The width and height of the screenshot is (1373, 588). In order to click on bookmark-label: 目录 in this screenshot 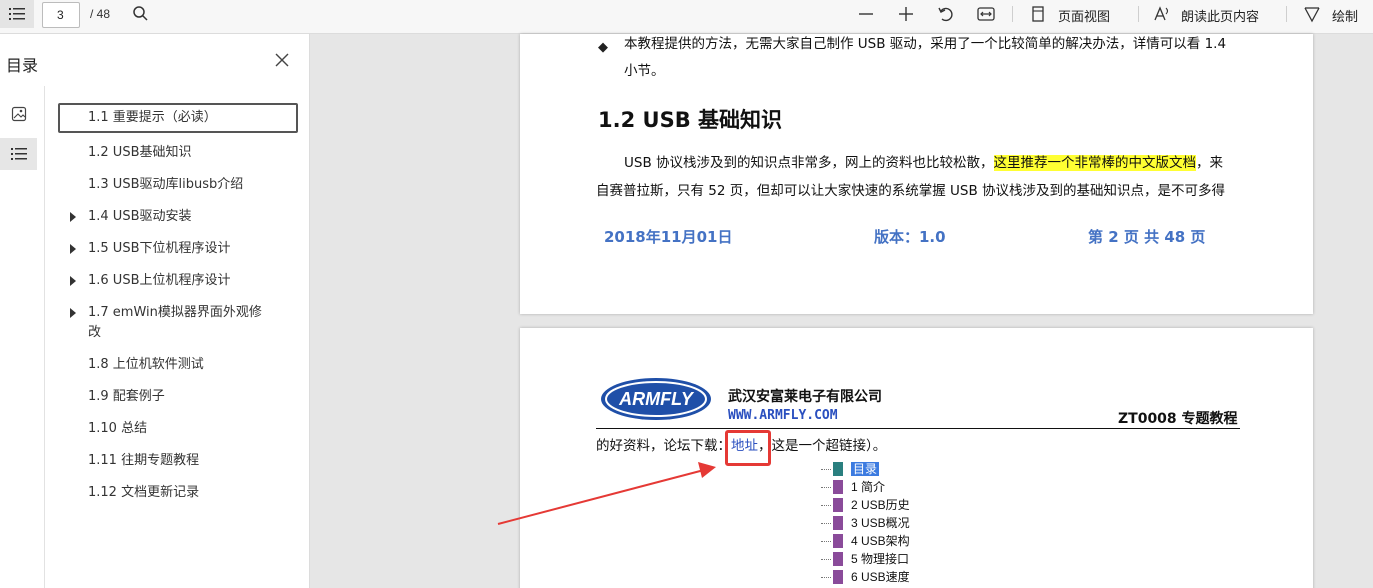, I will do `click(865, 469)`.